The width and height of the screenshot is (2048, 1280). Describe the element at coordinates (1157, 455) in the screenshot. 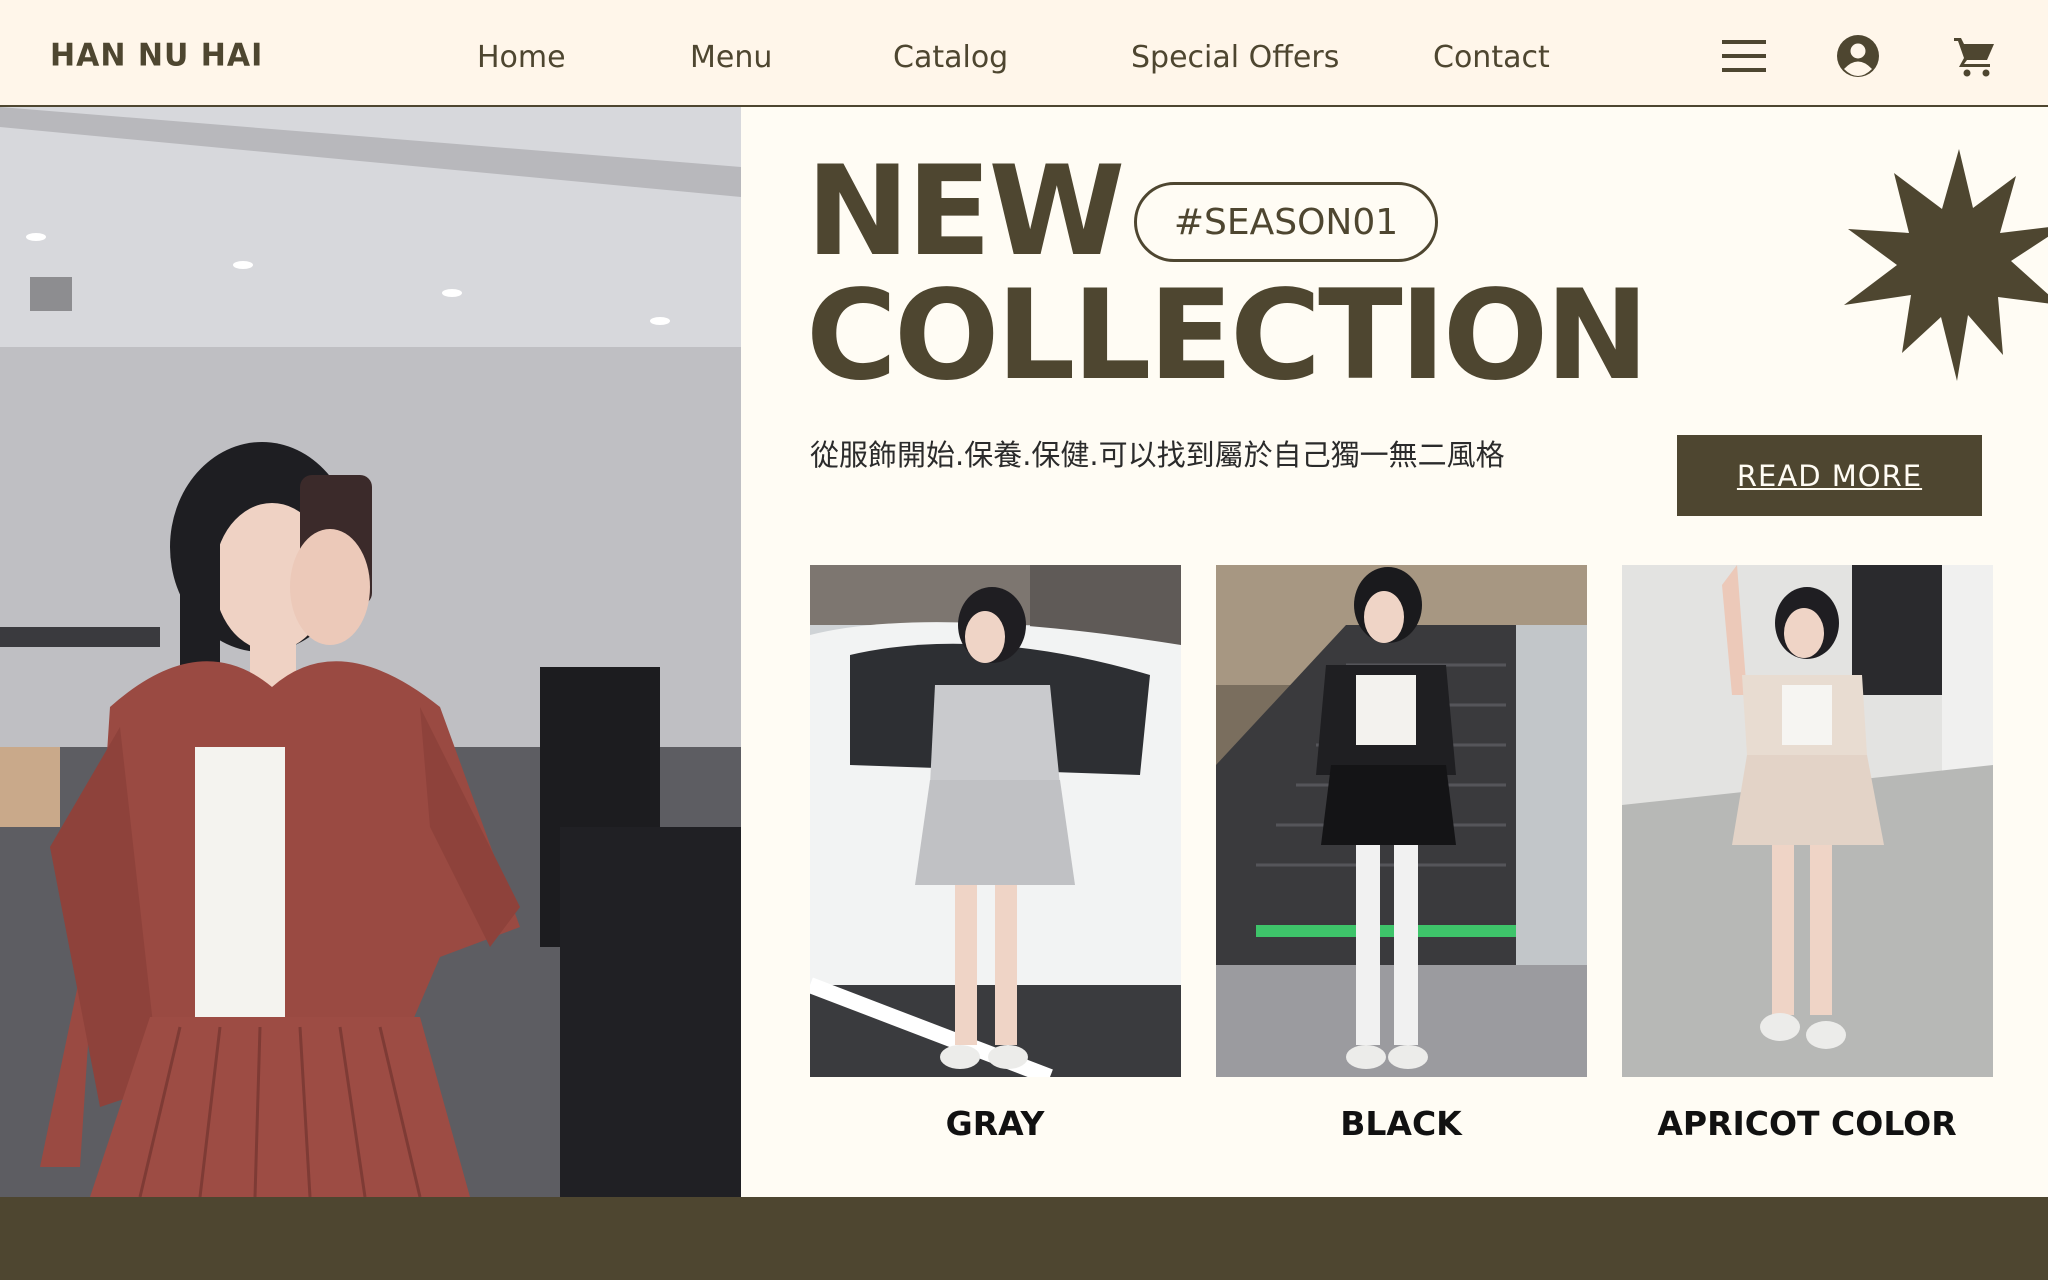

I see `collection-subtitle: 從服飾開始.保養.保健.可以找到屬於自己獨一無二風格` at that location.